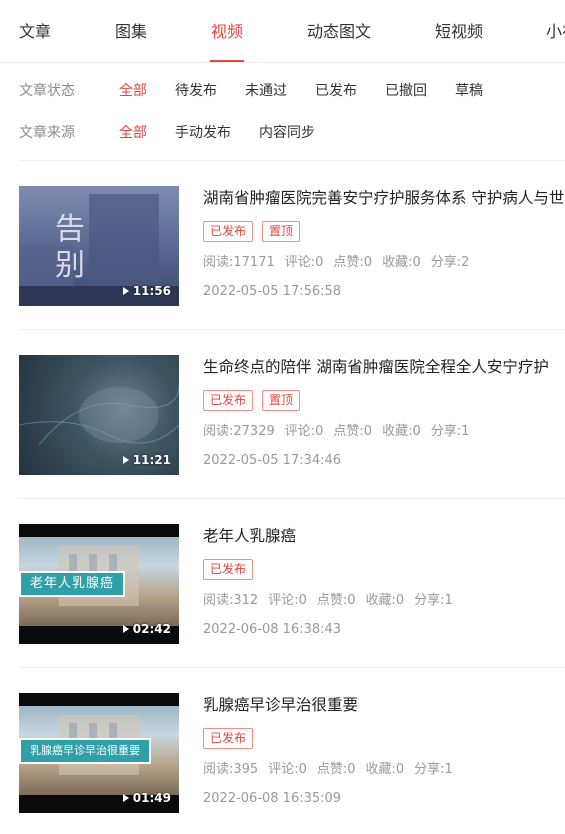  What do you see at coordinates (99, 415) in the screenshot?
I see `video-thumbnail: 11:21` at bounding box center [99, 415].